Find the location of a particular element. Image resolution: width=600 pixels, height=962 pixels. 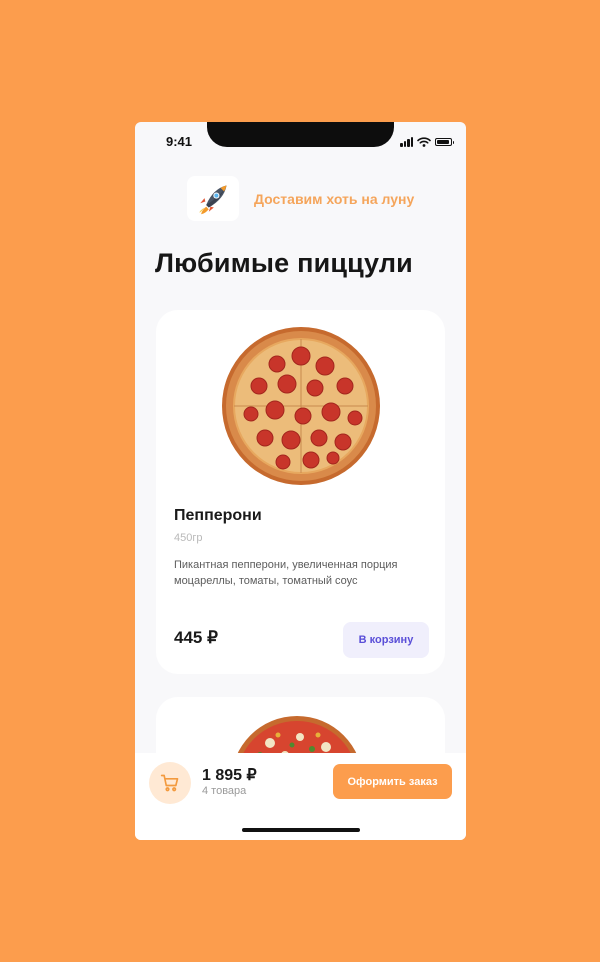

add-to-cart-button: В корзину is located at coordinates (386, 640).